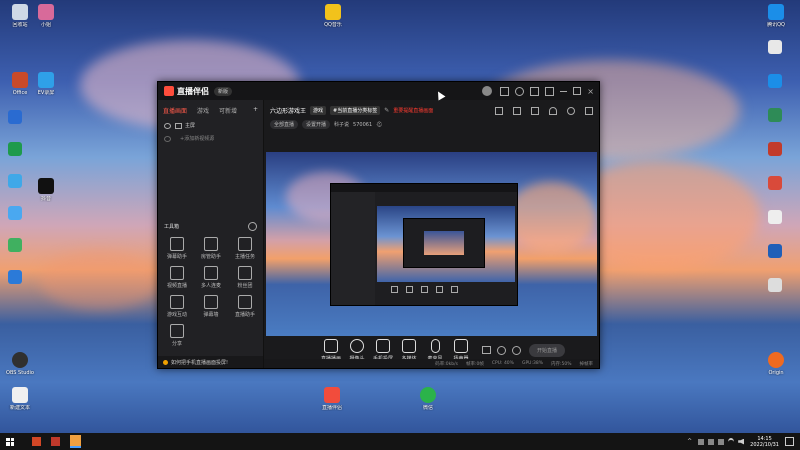 The image size is (800, 450). What do you see at coordinates (487, 91) in the screenshot?
I see `avatar` at bounding box center [487, 91].